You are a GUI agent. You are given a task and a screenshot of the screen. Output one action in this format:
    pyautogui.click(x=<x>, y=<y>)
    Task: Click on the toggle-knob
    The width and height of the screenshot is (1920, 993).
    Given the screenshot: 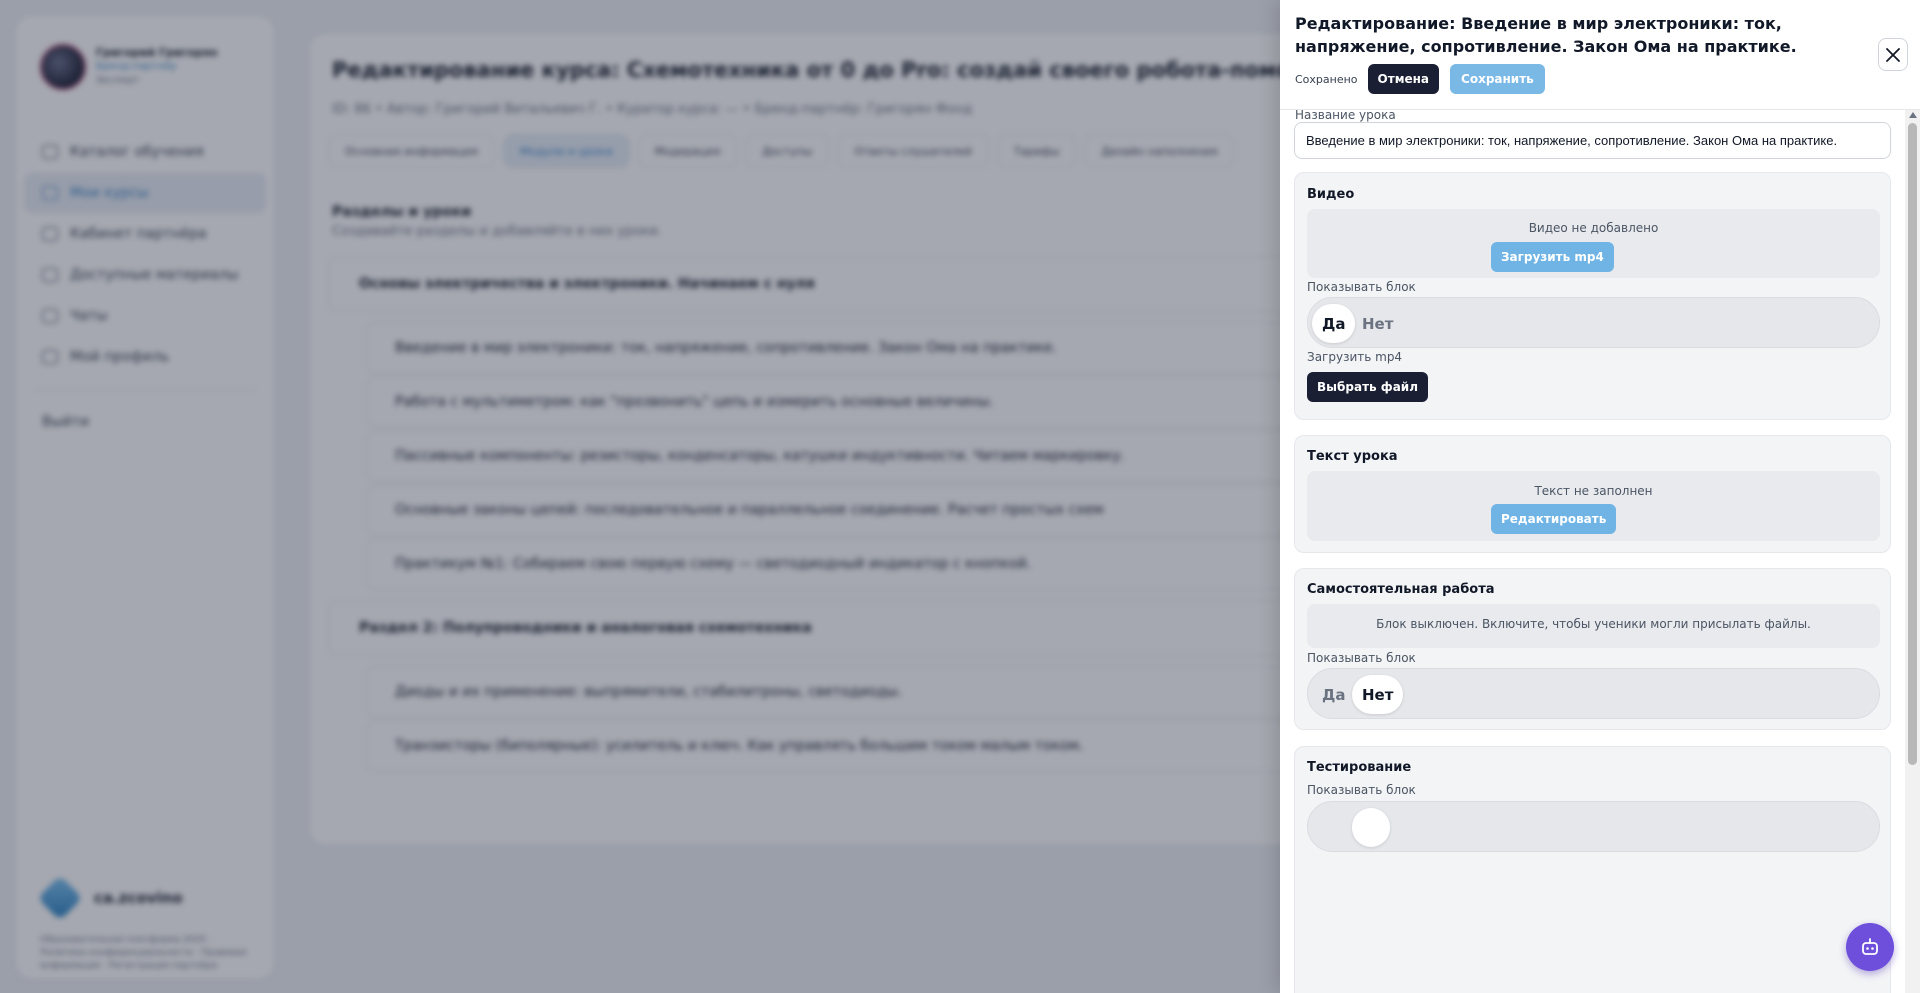 What is the action you would take?
    pyautogui.click(x=1371, y=827)
    